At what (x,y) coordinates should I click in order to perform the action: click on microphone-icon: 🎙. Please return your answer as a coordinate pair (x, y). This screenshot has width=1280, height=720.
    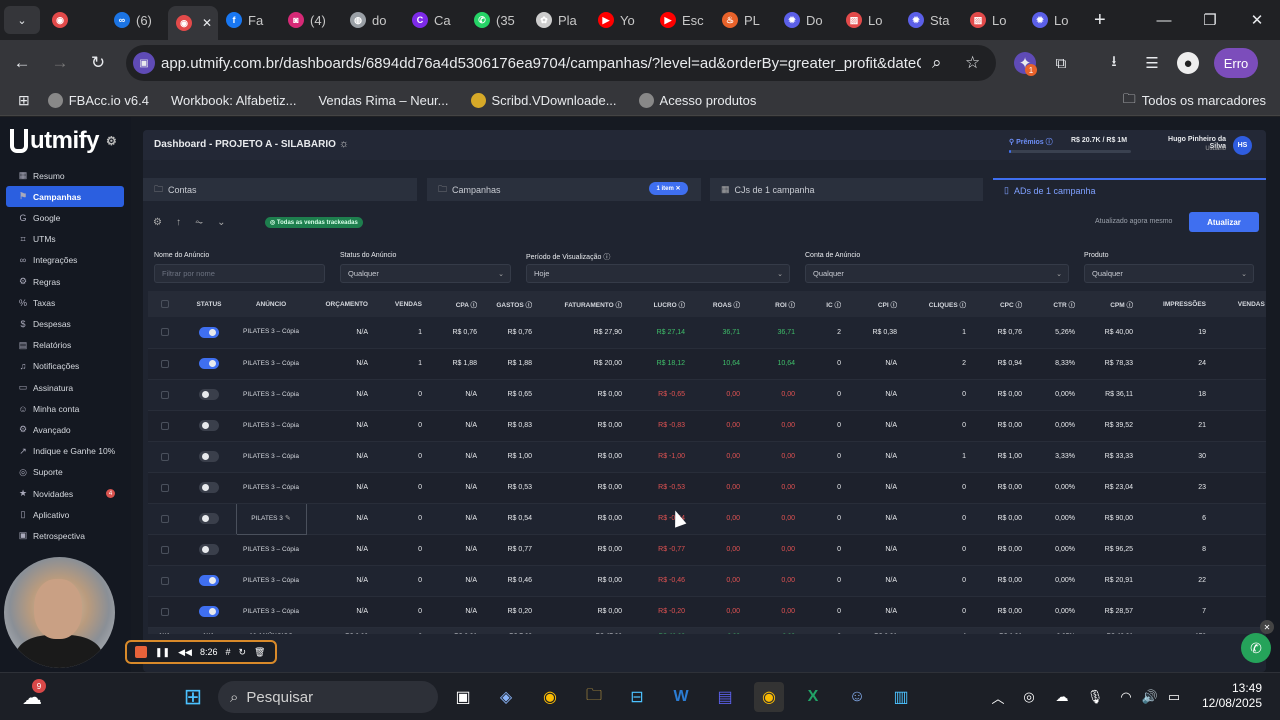
    Looking at the image, I should click on (1095, 697).